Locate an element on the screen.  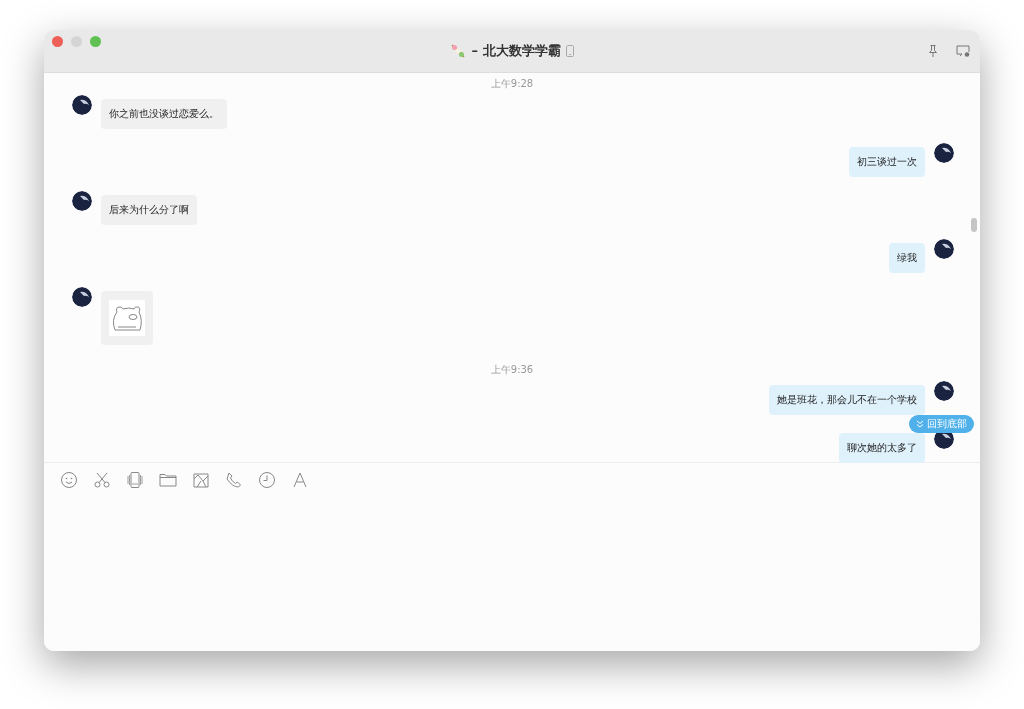
message-bubble: 聊次她的太多了 is located at coordinates (882, 448).